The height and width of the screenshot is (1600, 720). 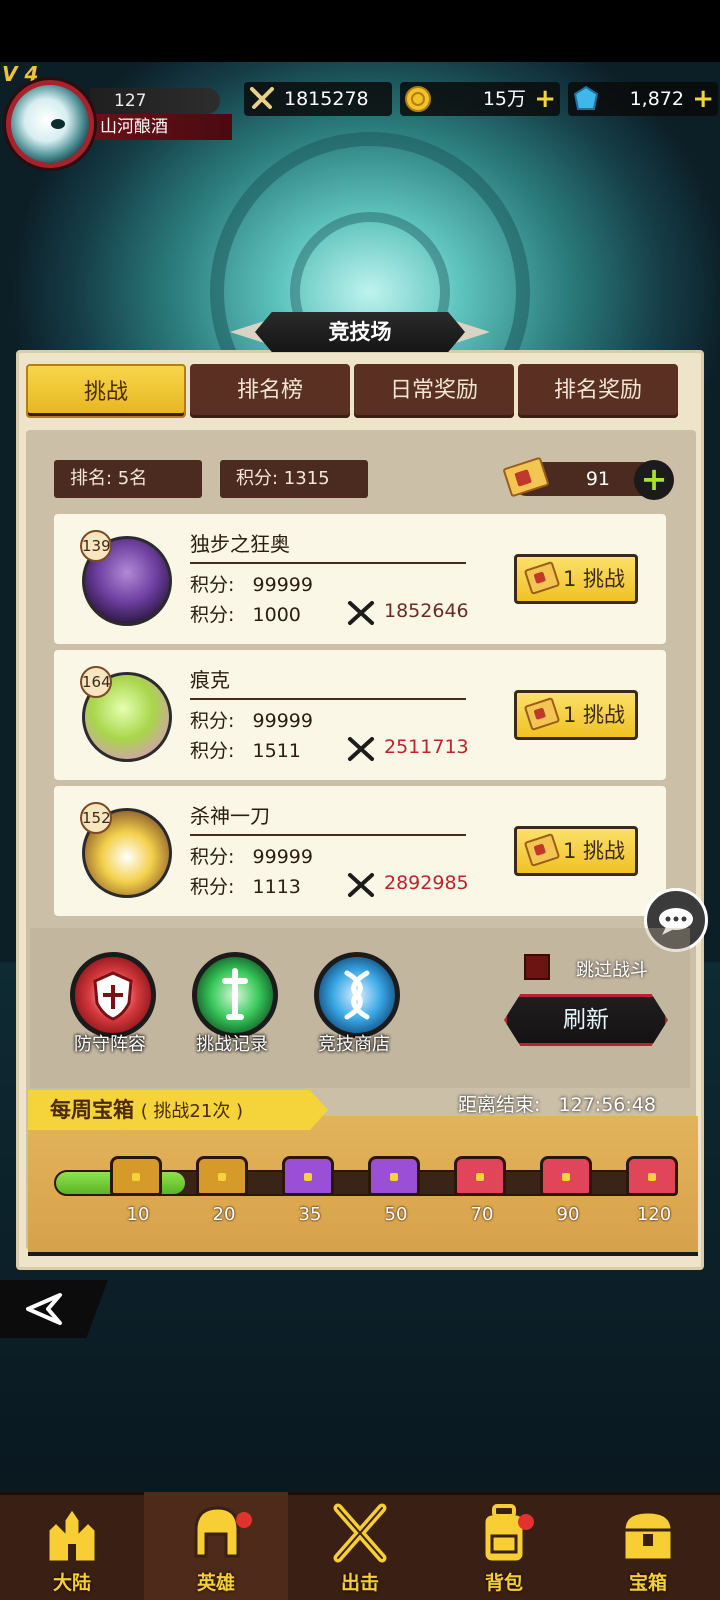 What do you see at coordinates (71, 1583) in the screenshot?
I see `nav-label: 大陆` at bounding box center [71, 1583].